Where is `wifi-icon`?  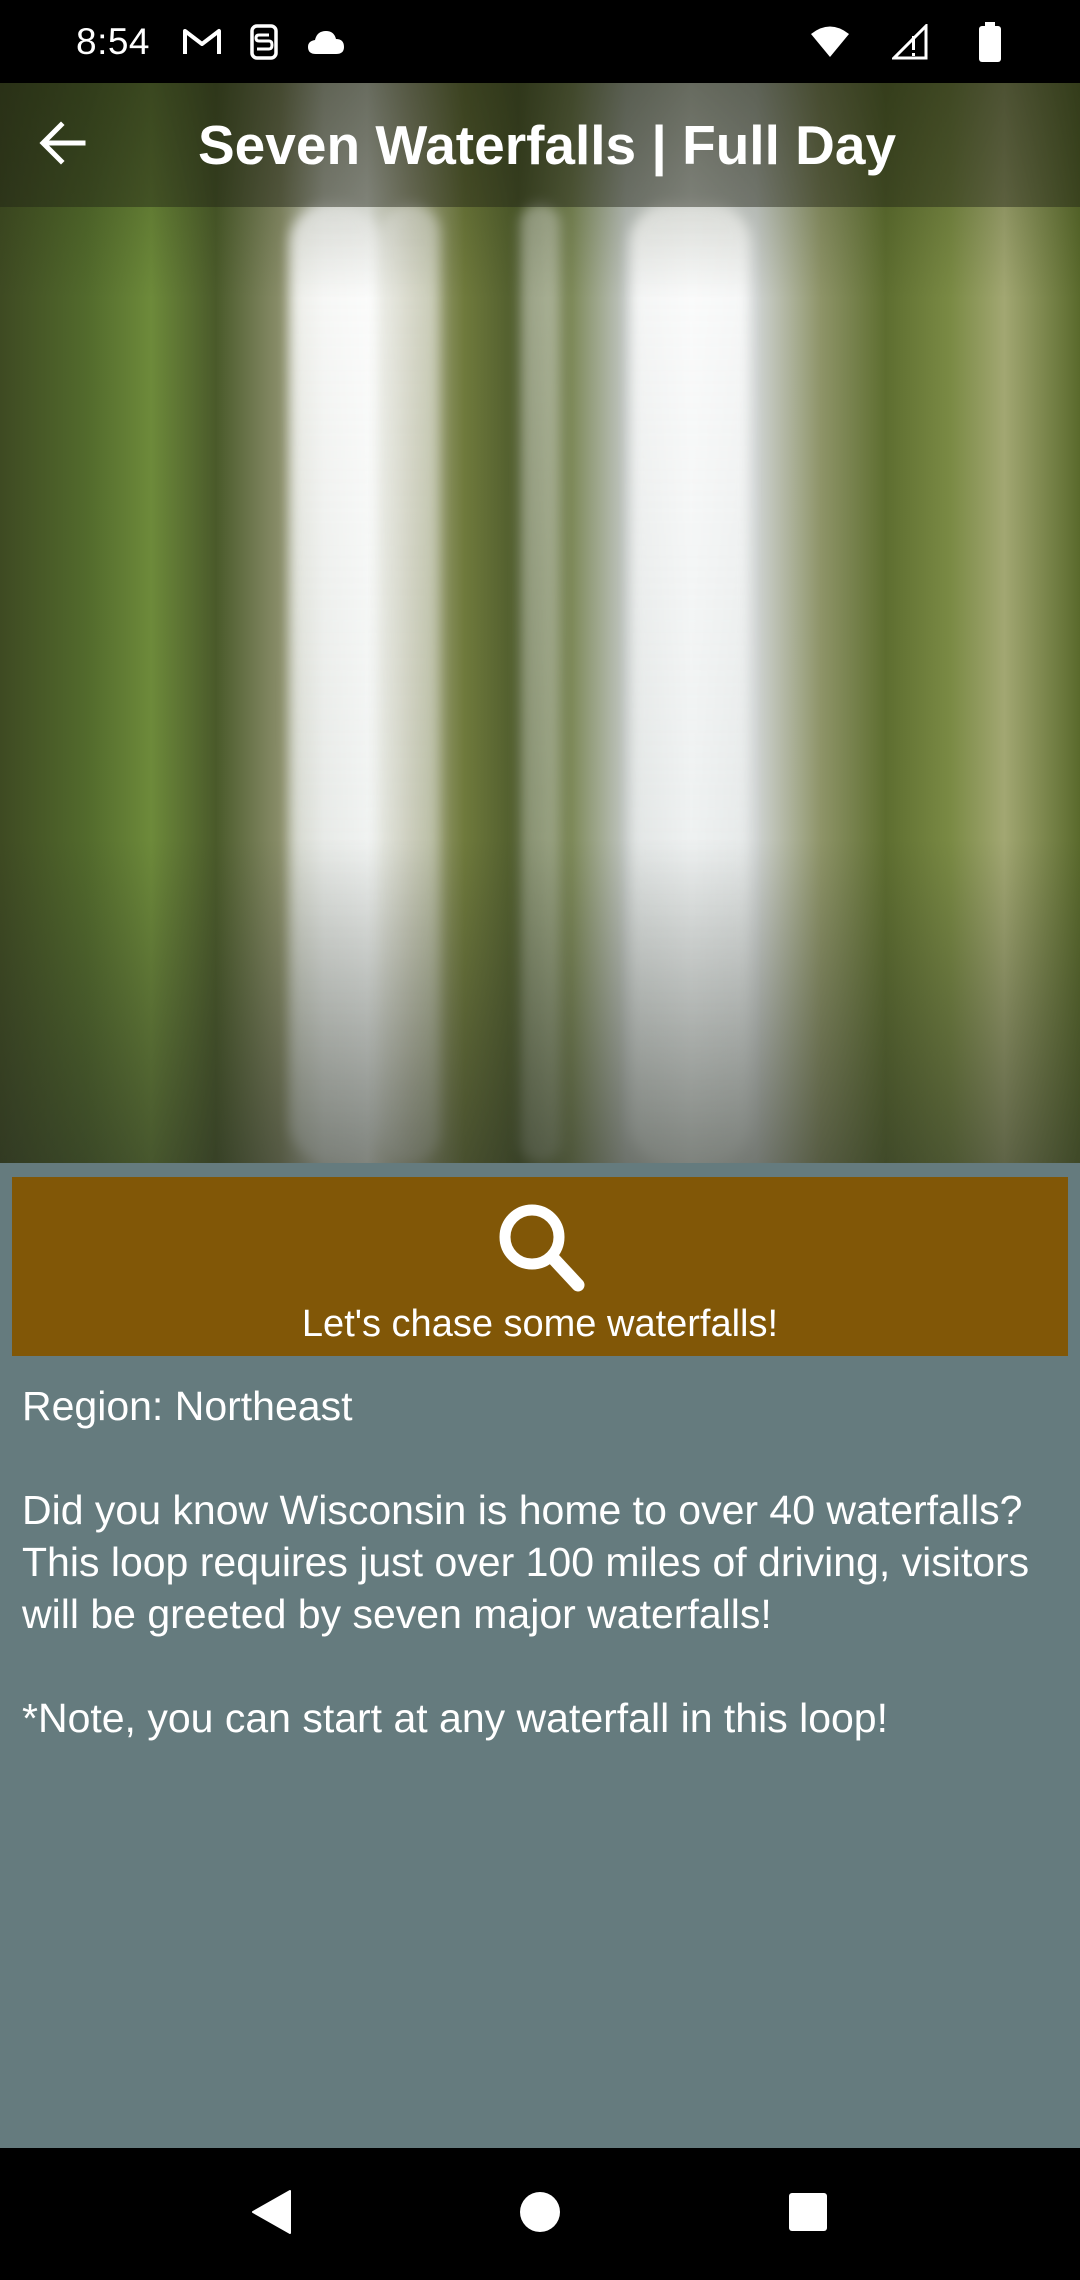
wifi-icon is located at coordinates (830, 42).